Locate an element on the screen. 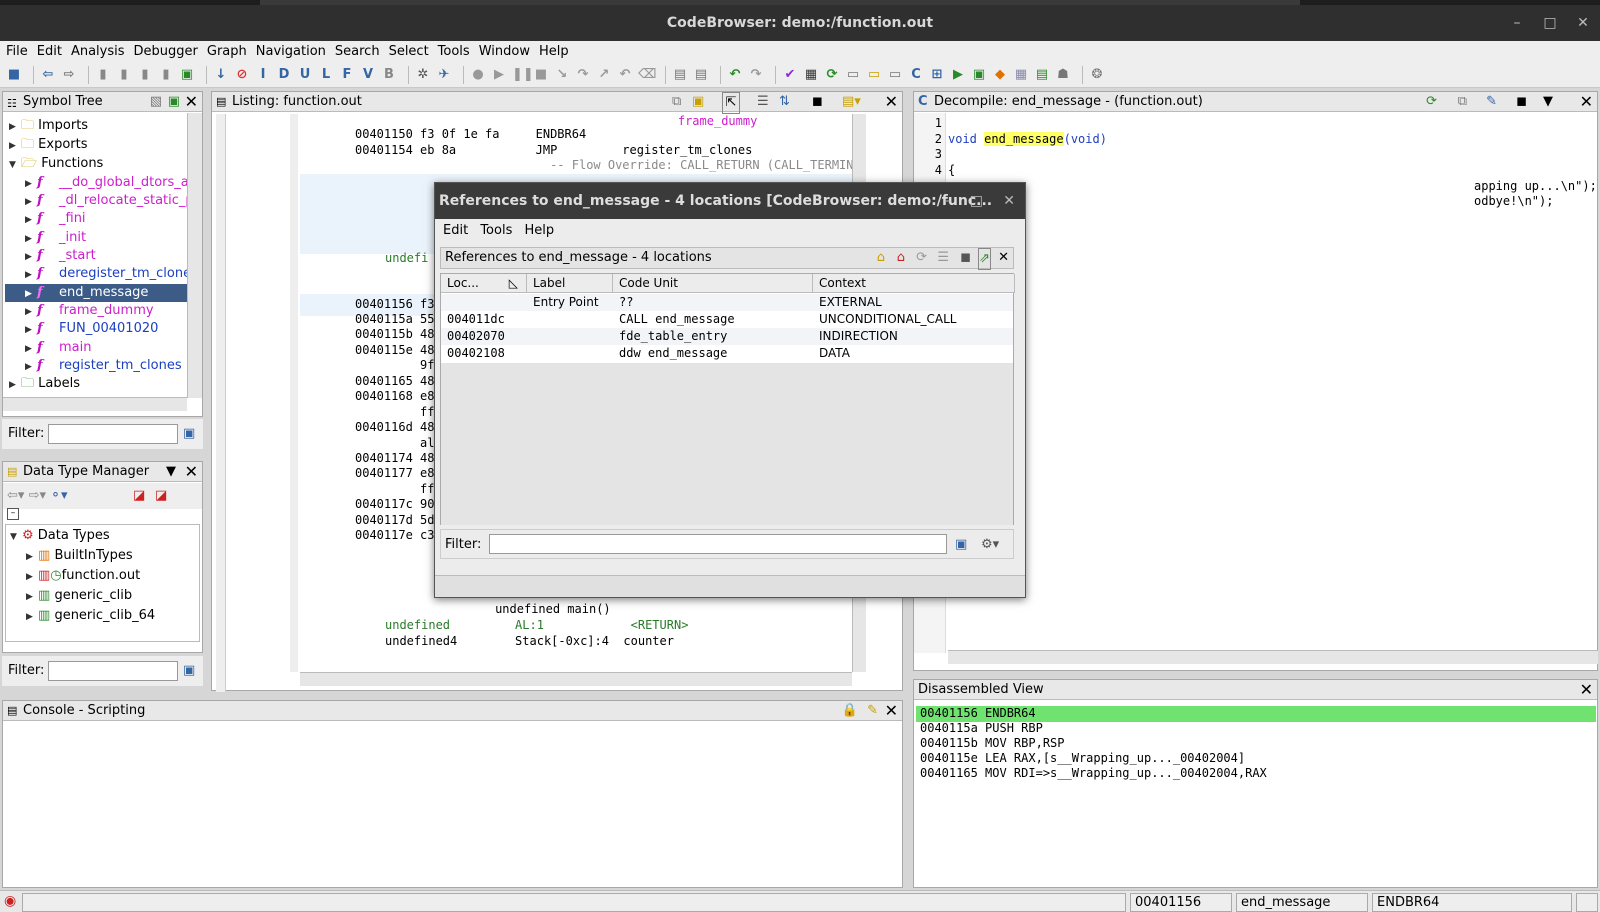 This screenshot has height=912, width=1600. debug-run-icon: ✈ is located at coordinates (444, 75).